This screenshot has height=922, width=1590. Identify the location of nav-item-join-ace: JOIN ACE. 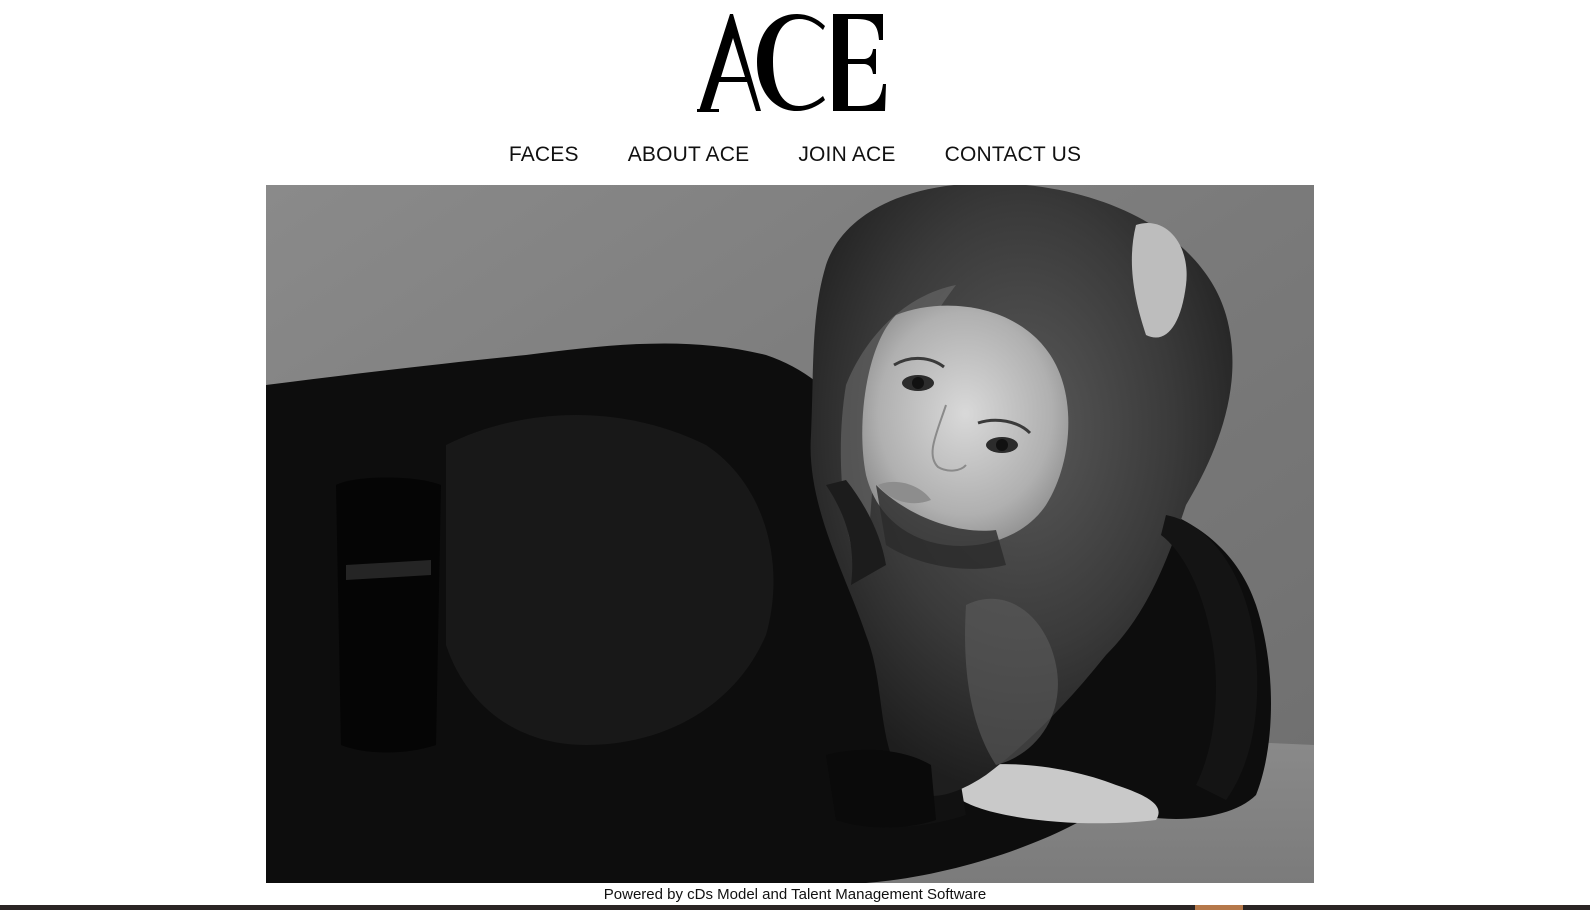
(846, 155).